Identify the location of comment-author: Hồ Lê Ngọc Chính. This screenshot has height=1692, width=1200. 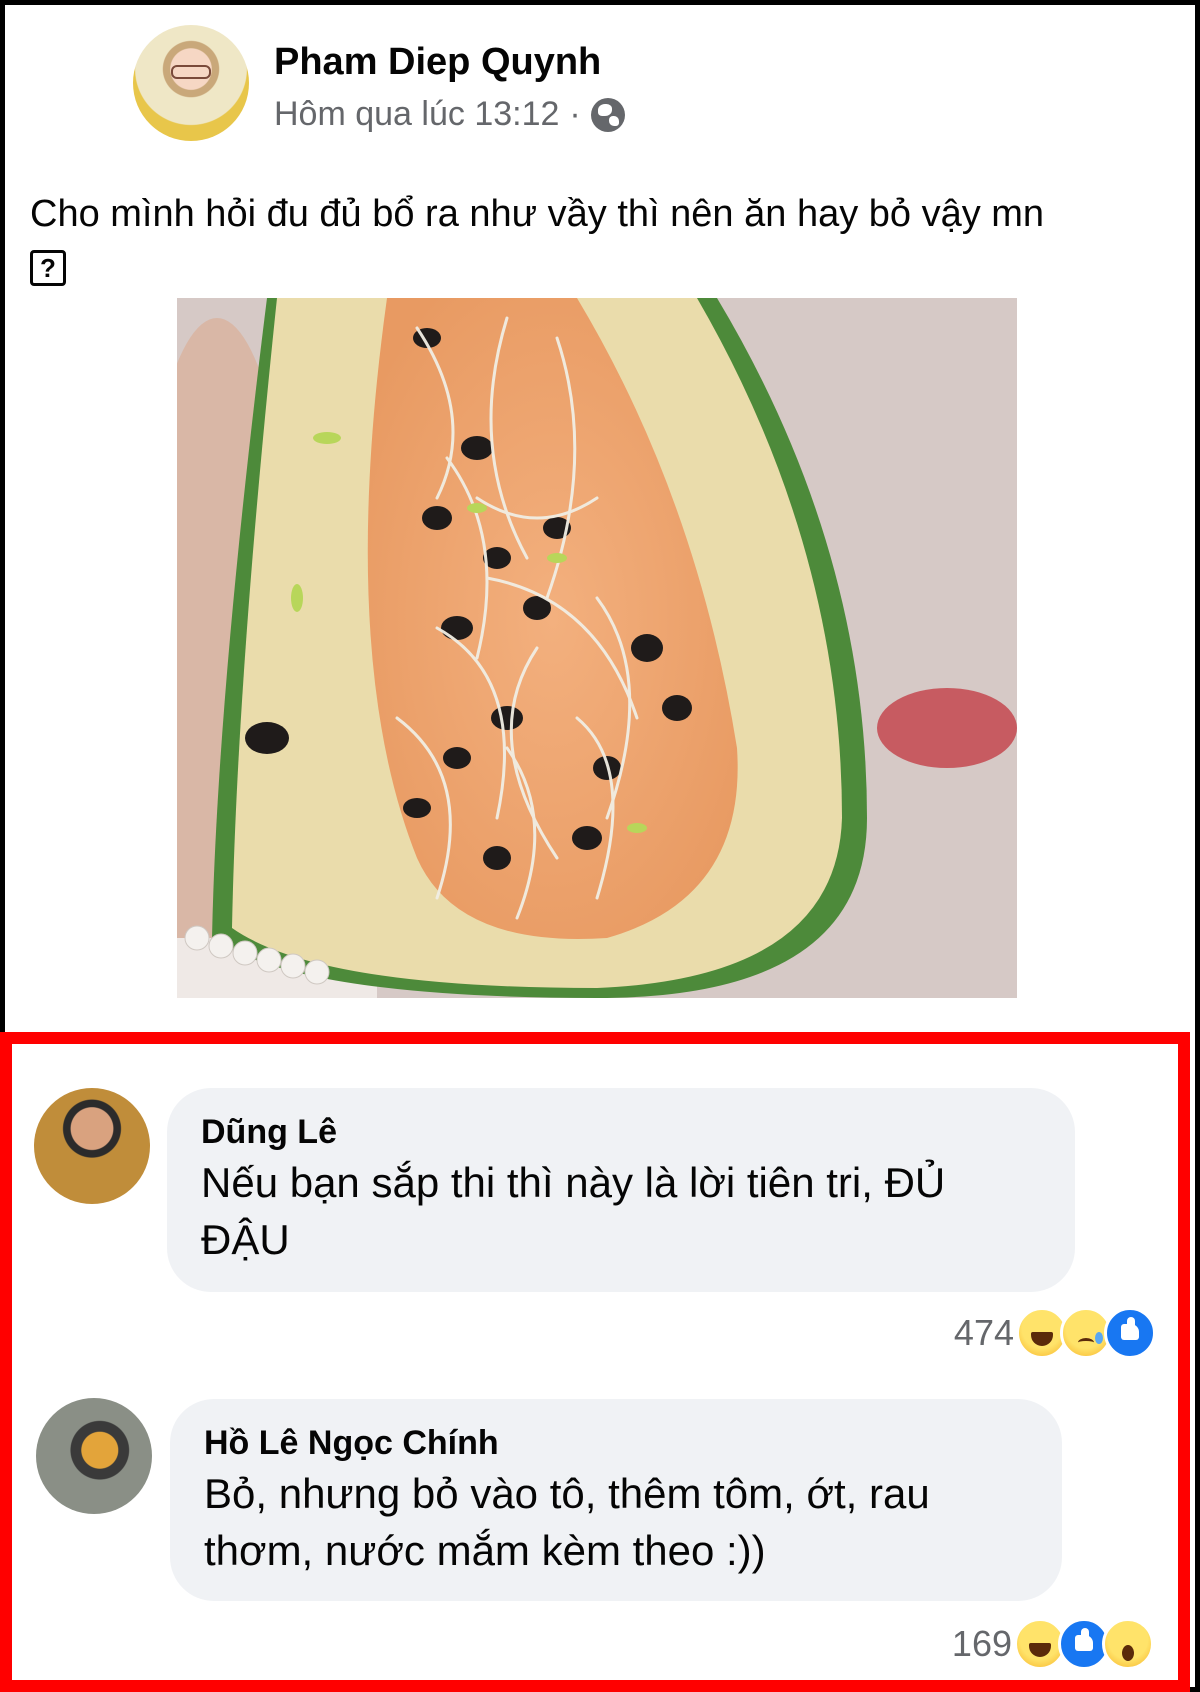
(616, 1443).